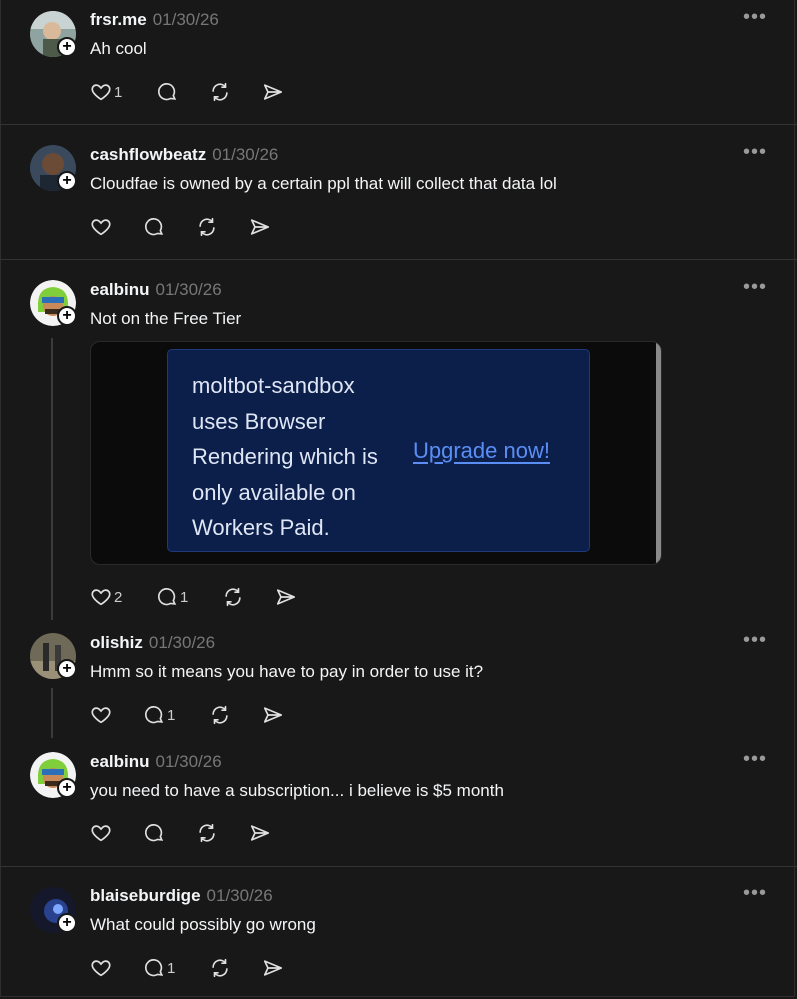 This screenshot has height=999, width=797. What do you see at coordinates (118, 48) in the screenshot?
I see `post-text: Ah cool` at bounding box center [118, 48].